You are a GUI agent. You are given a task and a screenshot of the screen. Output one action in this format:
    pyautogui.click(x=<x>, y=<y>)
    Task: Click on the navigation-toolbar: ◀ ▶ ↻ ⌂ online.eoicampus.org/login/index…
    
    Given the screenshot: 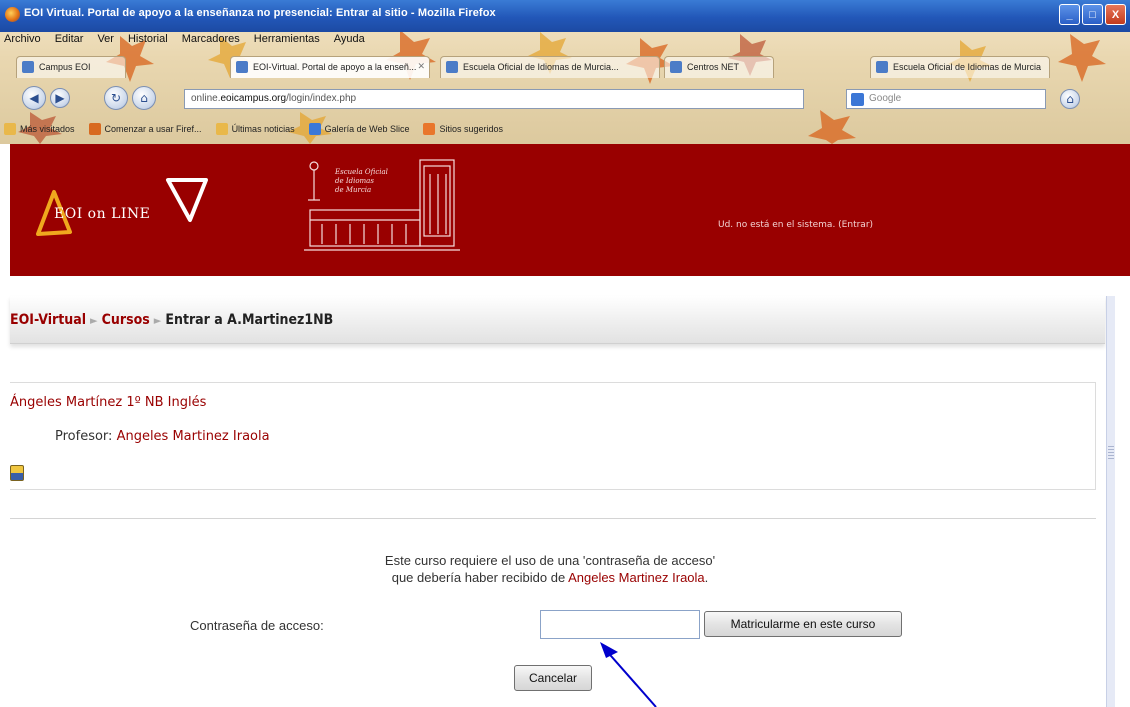 What is the action you would take?
    pyautogui.click(x=565, y=99)
    